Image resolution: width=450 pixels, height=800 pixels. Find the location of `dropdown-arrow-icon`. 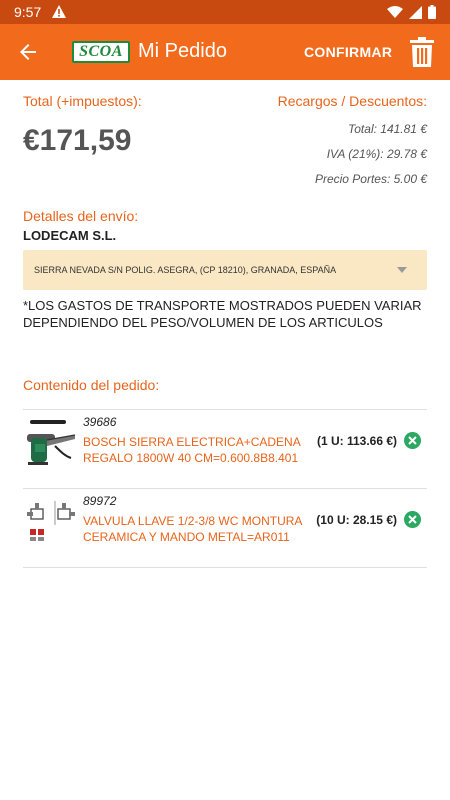

dropdown-arrow-icon is located at coordinates (402, 270).